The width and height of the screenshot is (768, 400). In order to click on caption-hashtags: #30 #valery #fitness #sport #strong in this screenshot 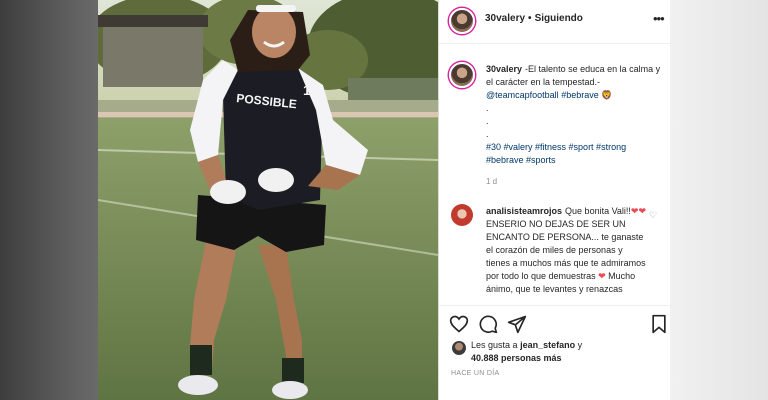, I will do `click(556, 147)`.